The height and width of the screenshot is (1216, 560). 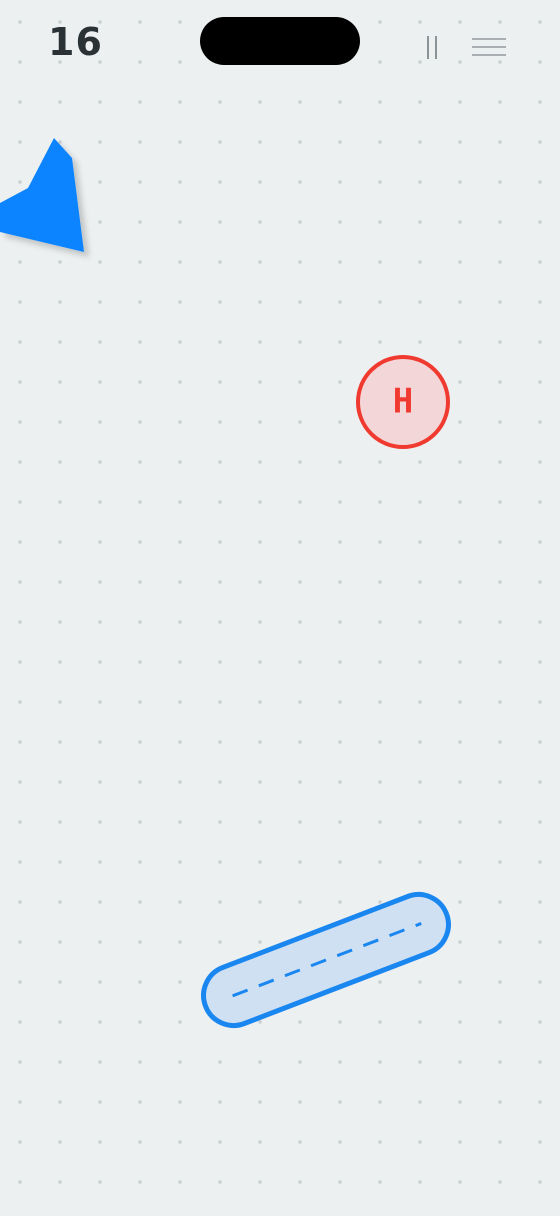 I want to click on player-shape, so click(x=42, y=195).